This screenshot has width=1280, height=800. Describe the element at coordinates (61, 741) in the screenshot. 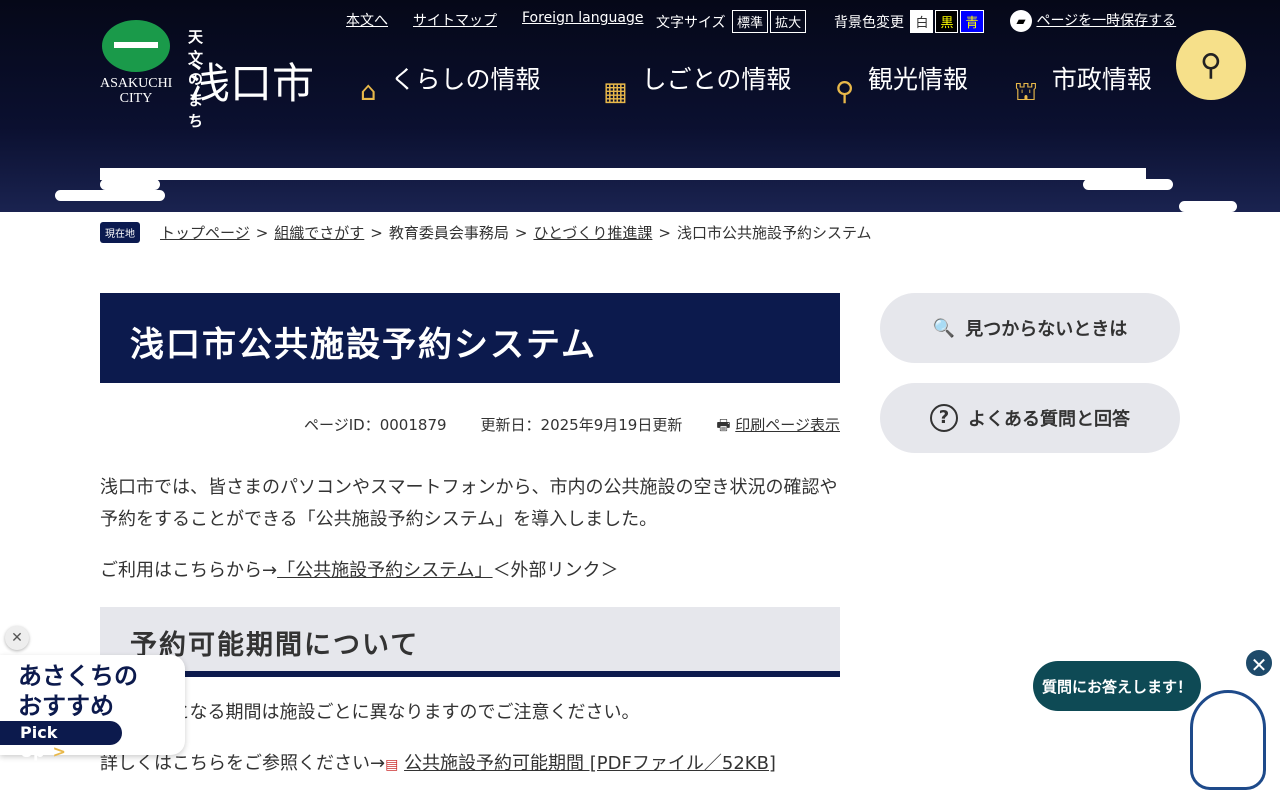

I see `pickup-button: Pick Up >` at that location.